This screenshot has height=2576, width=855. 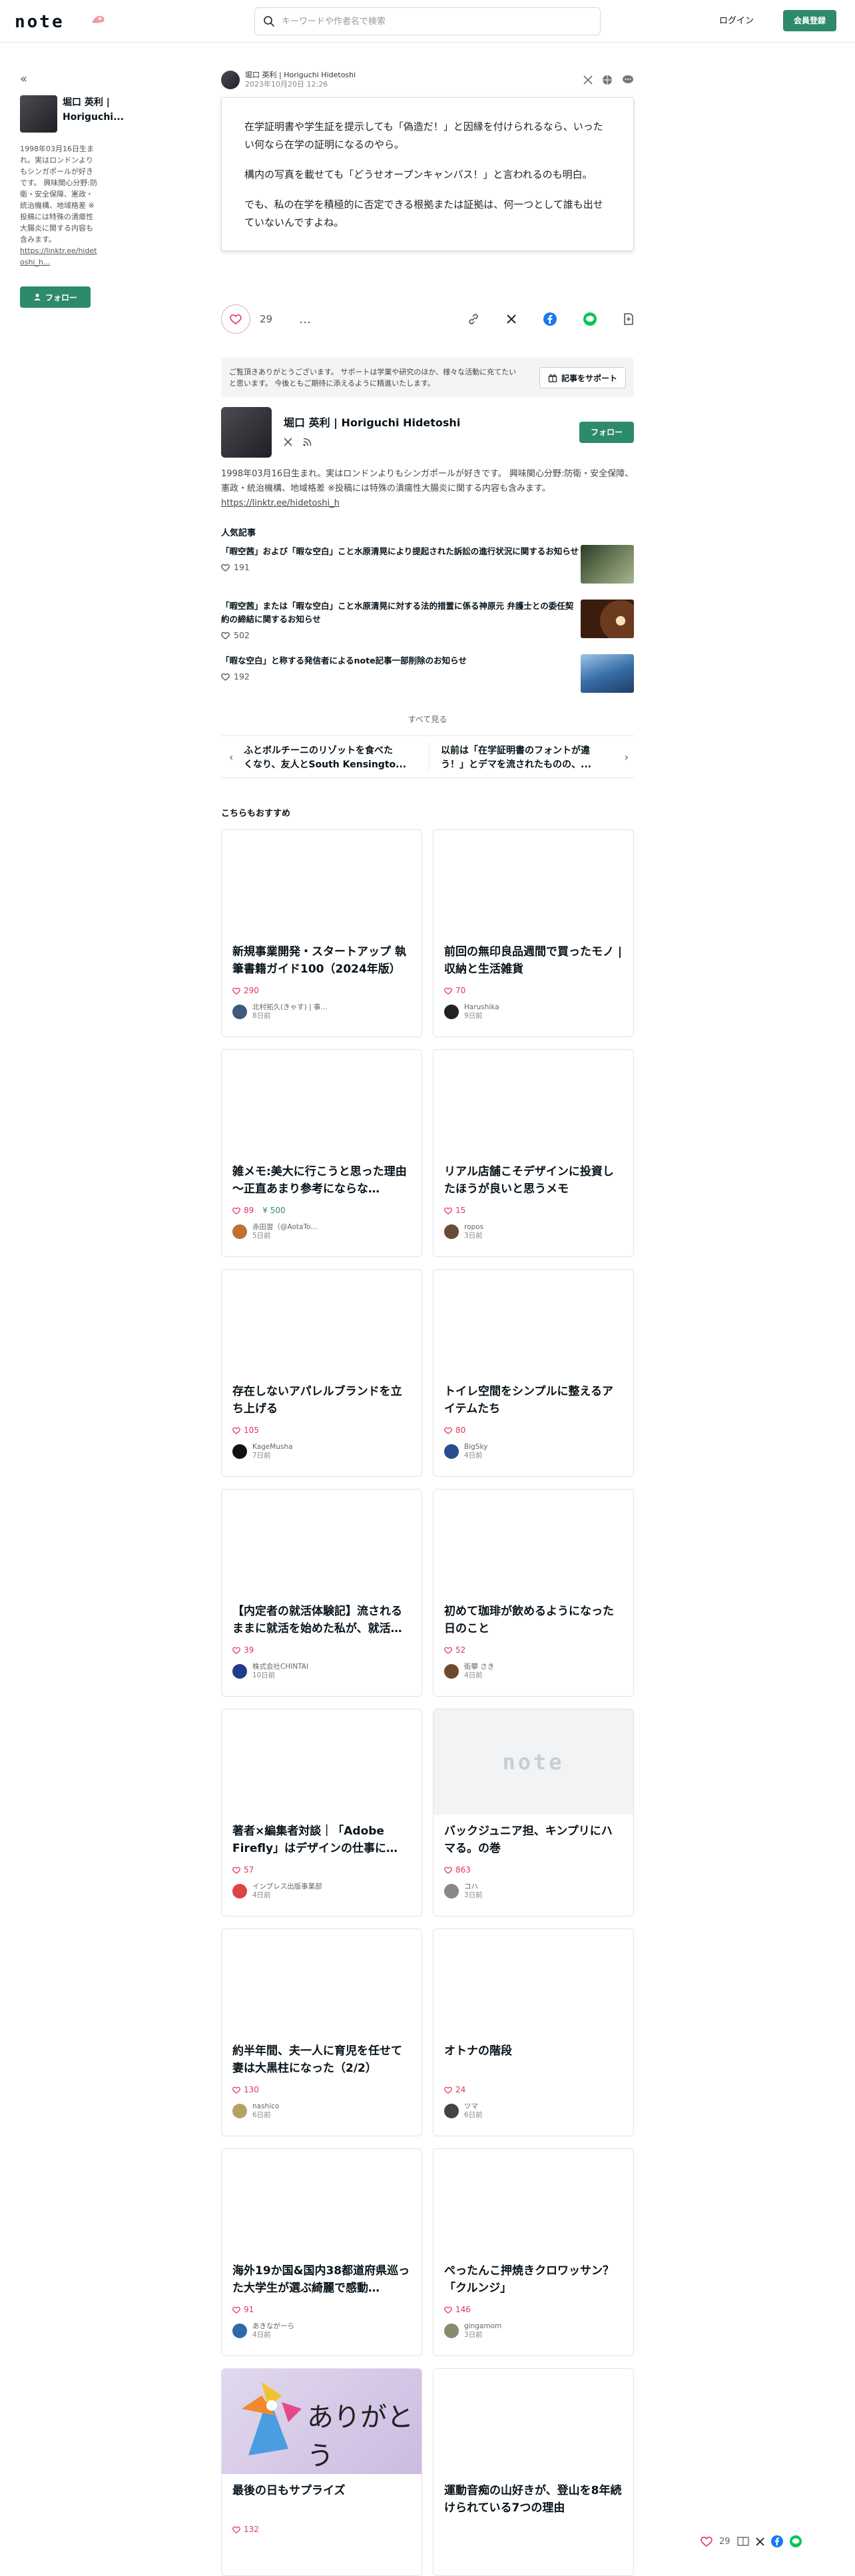 I want to click on float-x-icon, so click(x=759, y=2542).